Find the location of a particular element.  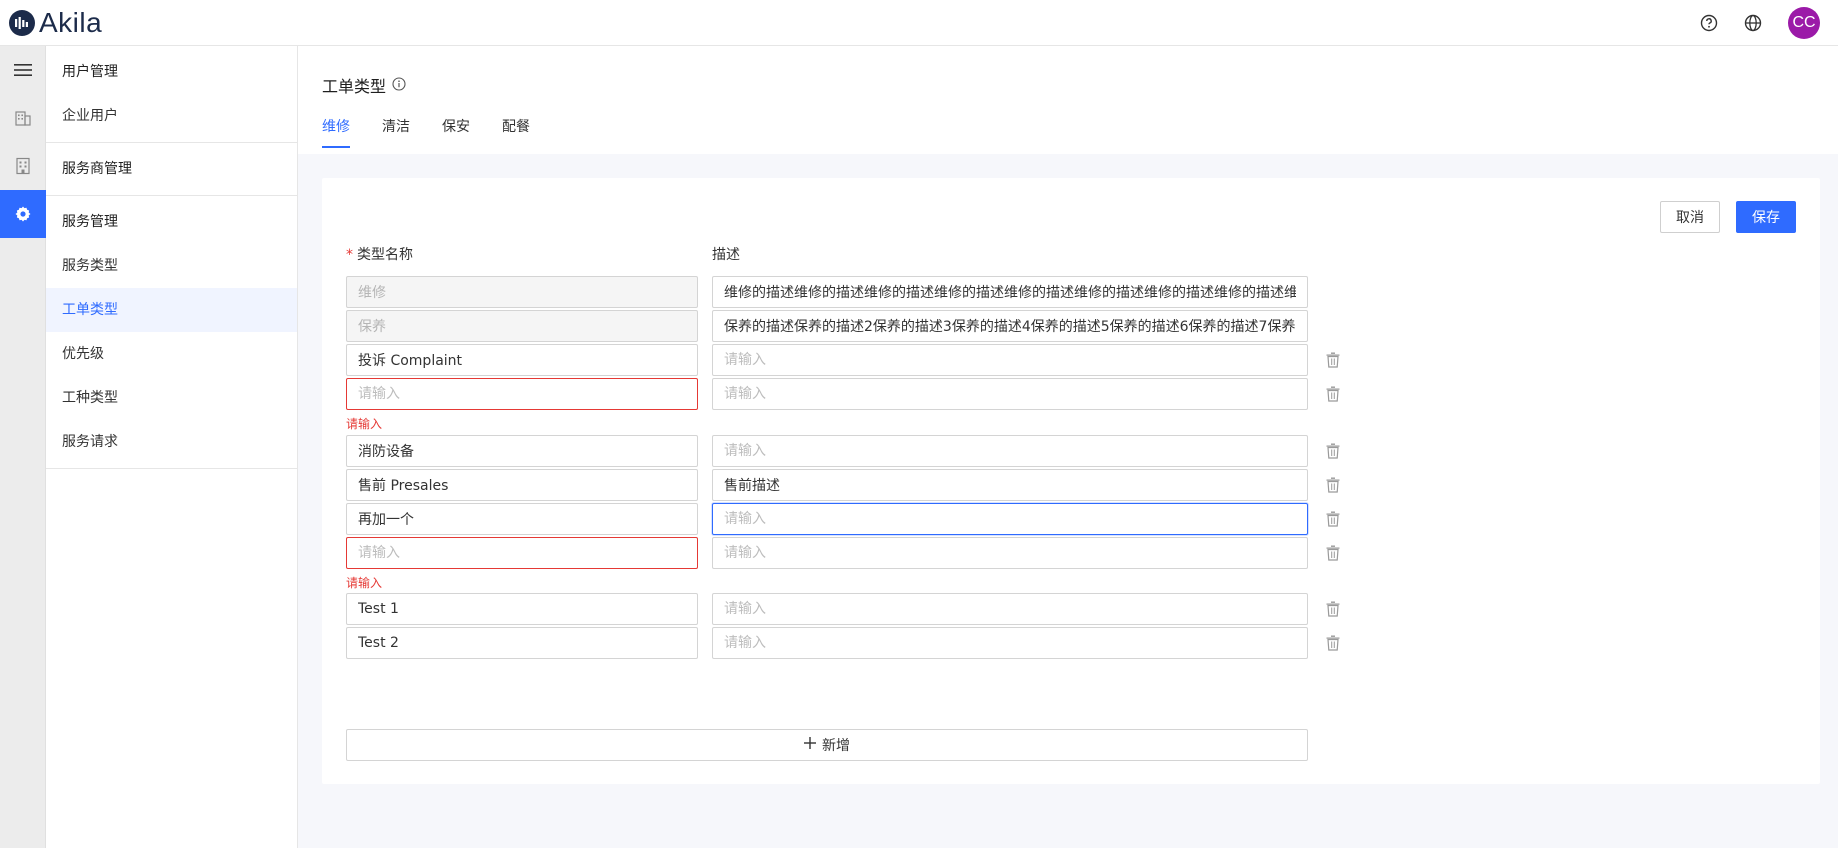

sidebar-item-ticket-types: 工单类型 is located at coordinates (171, 310).